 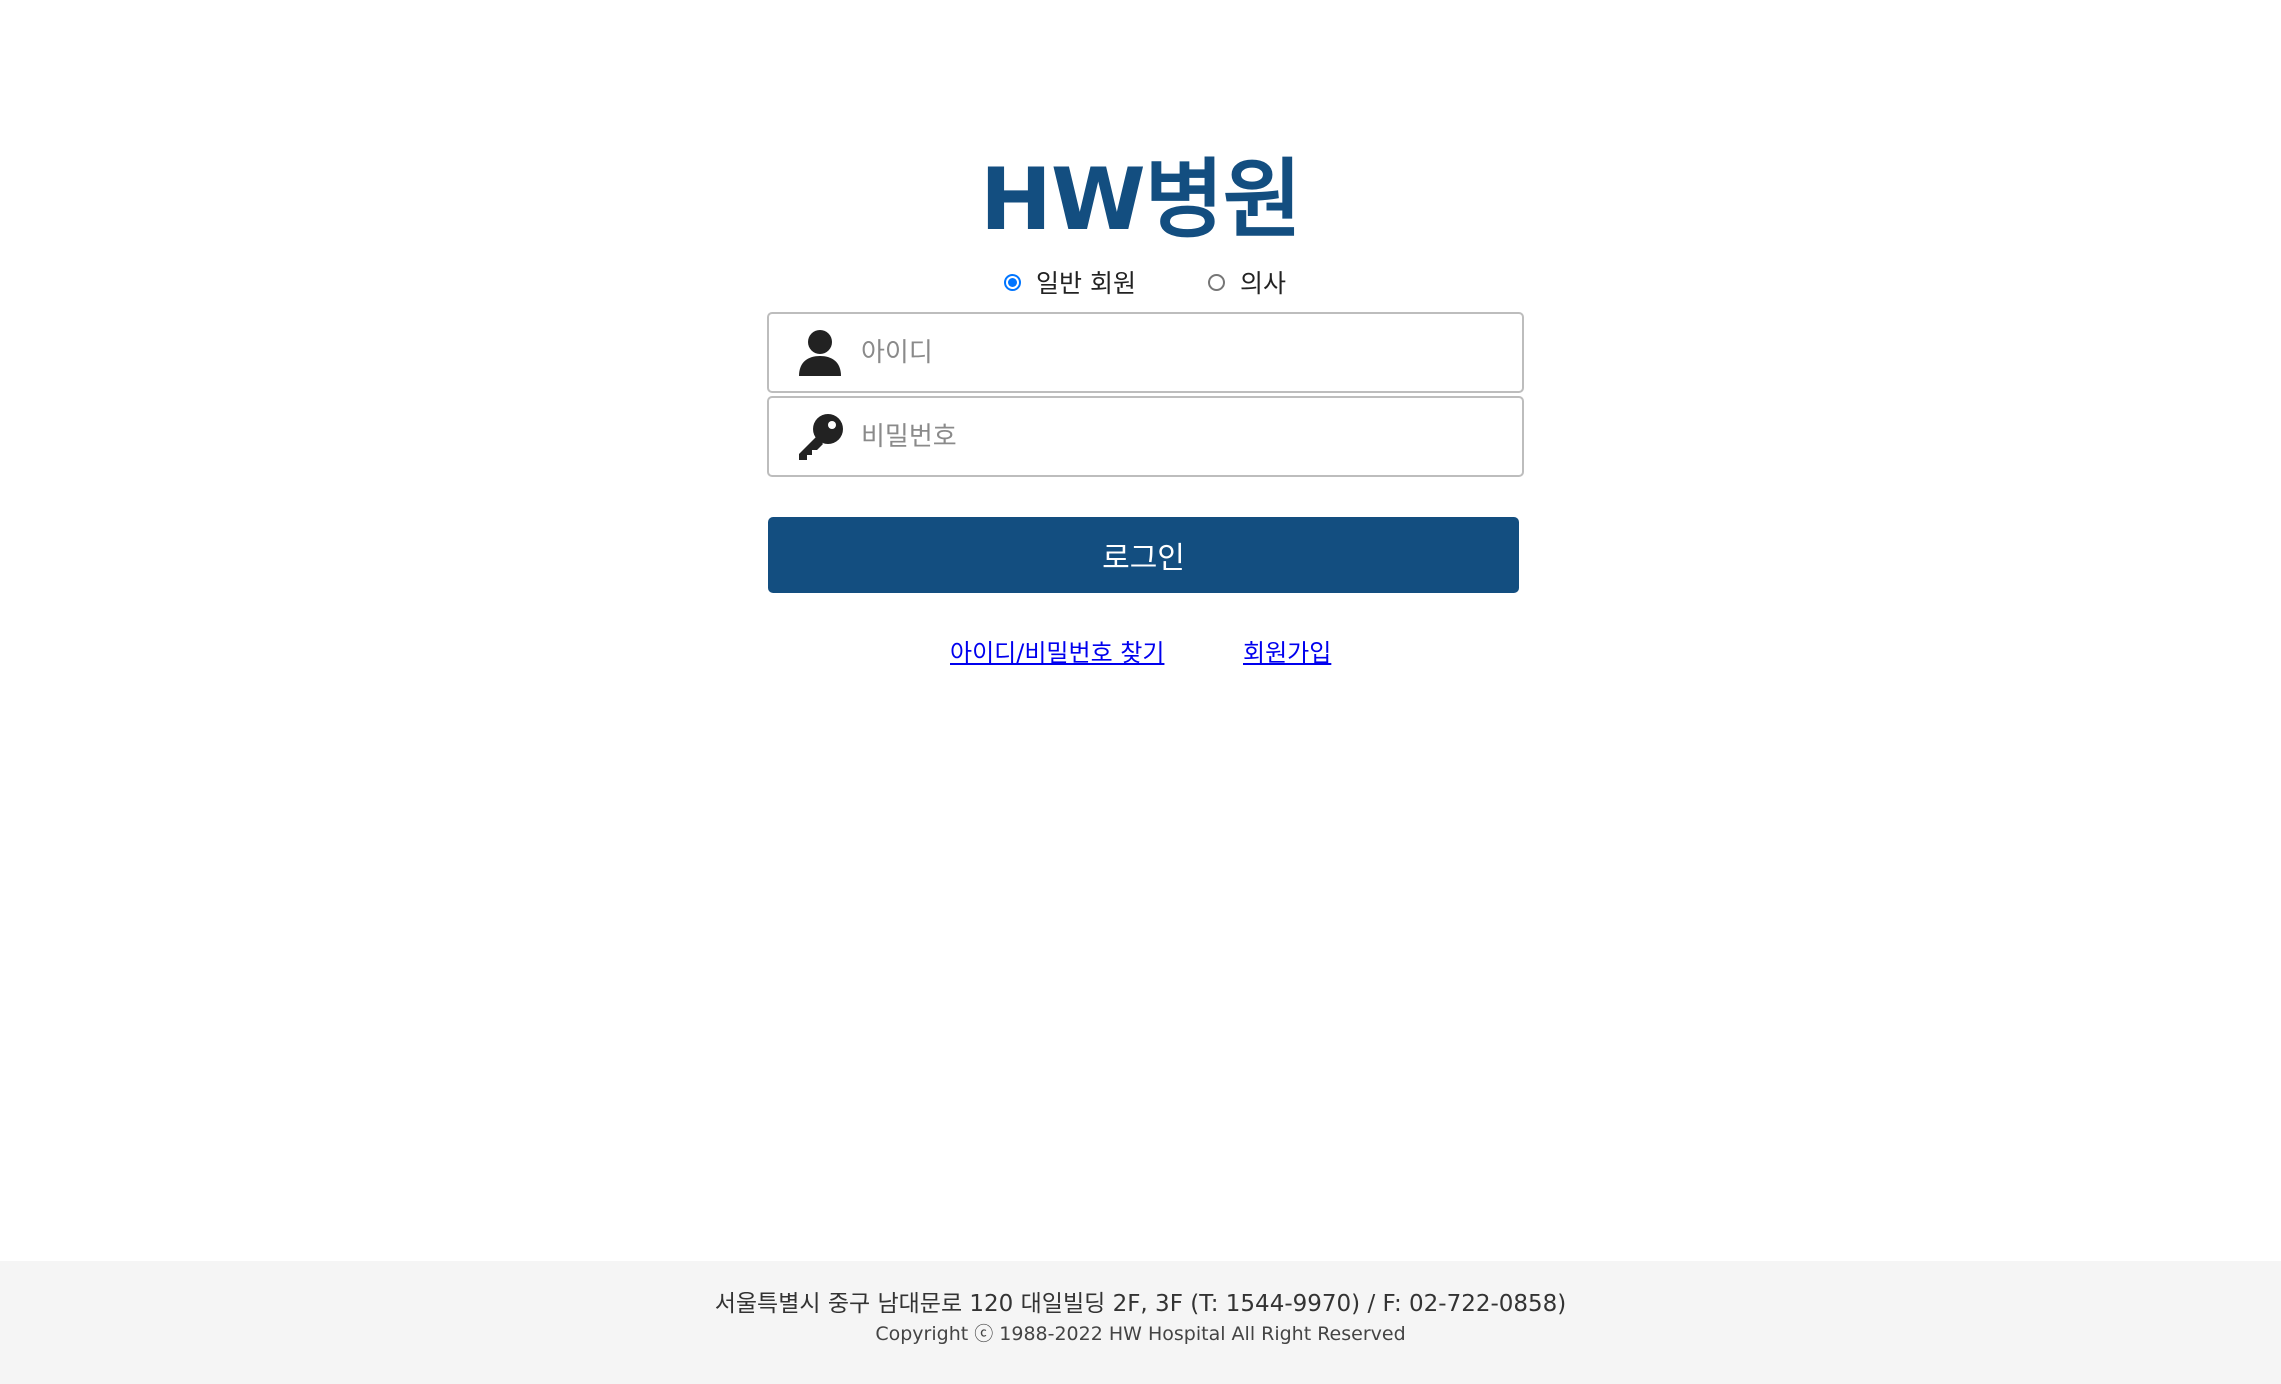 I want to click on find-account-link: 아이디/비밀번호 찾기, so click(x=1057, y=650).